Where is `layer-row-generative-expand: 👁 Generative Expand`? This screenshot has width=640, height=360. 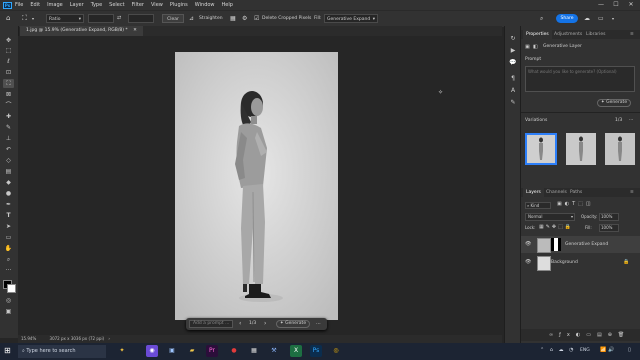 layer-row-generative-expand: 👁 Generative Expand is located at coordinates (580, 244).